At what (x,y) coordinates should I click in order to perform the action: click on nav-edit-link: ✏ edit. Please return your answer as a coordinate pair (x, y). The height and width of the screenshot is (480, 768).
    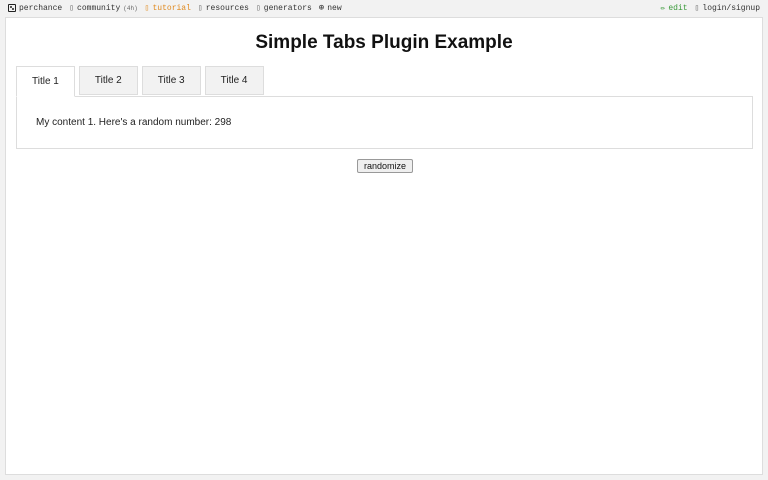
    Looking at the image, I should click on (674, 8).